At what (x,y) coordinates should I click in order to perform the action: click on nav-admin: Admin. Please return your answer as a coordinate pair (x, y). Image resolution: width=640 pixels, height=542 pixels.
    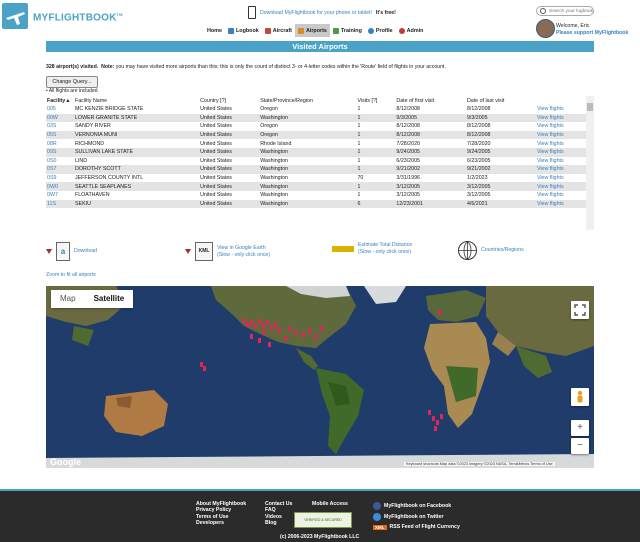
    Looking at the image, I should click on (411, 30).